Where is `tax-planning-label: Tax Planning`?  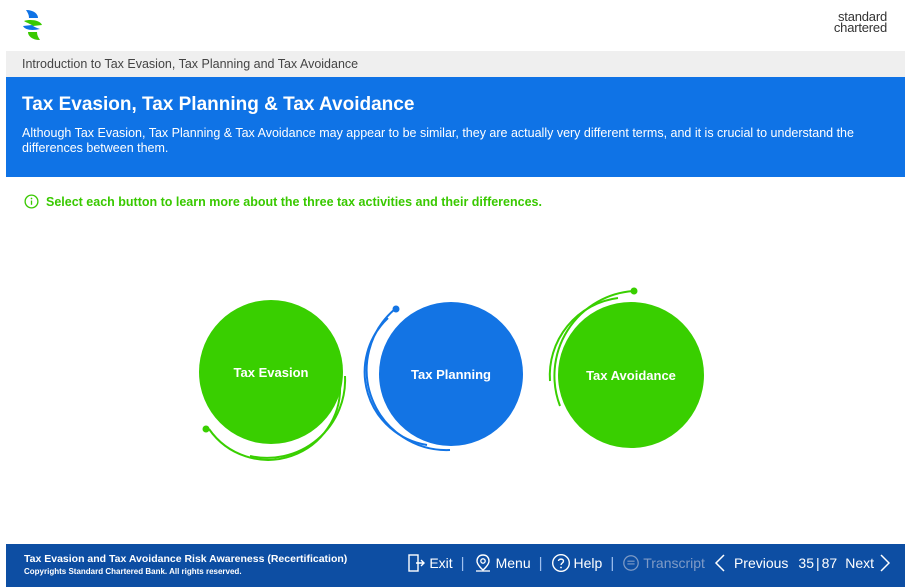 tax-planning-label: Tax Planning is located at coordinates (451, 374).